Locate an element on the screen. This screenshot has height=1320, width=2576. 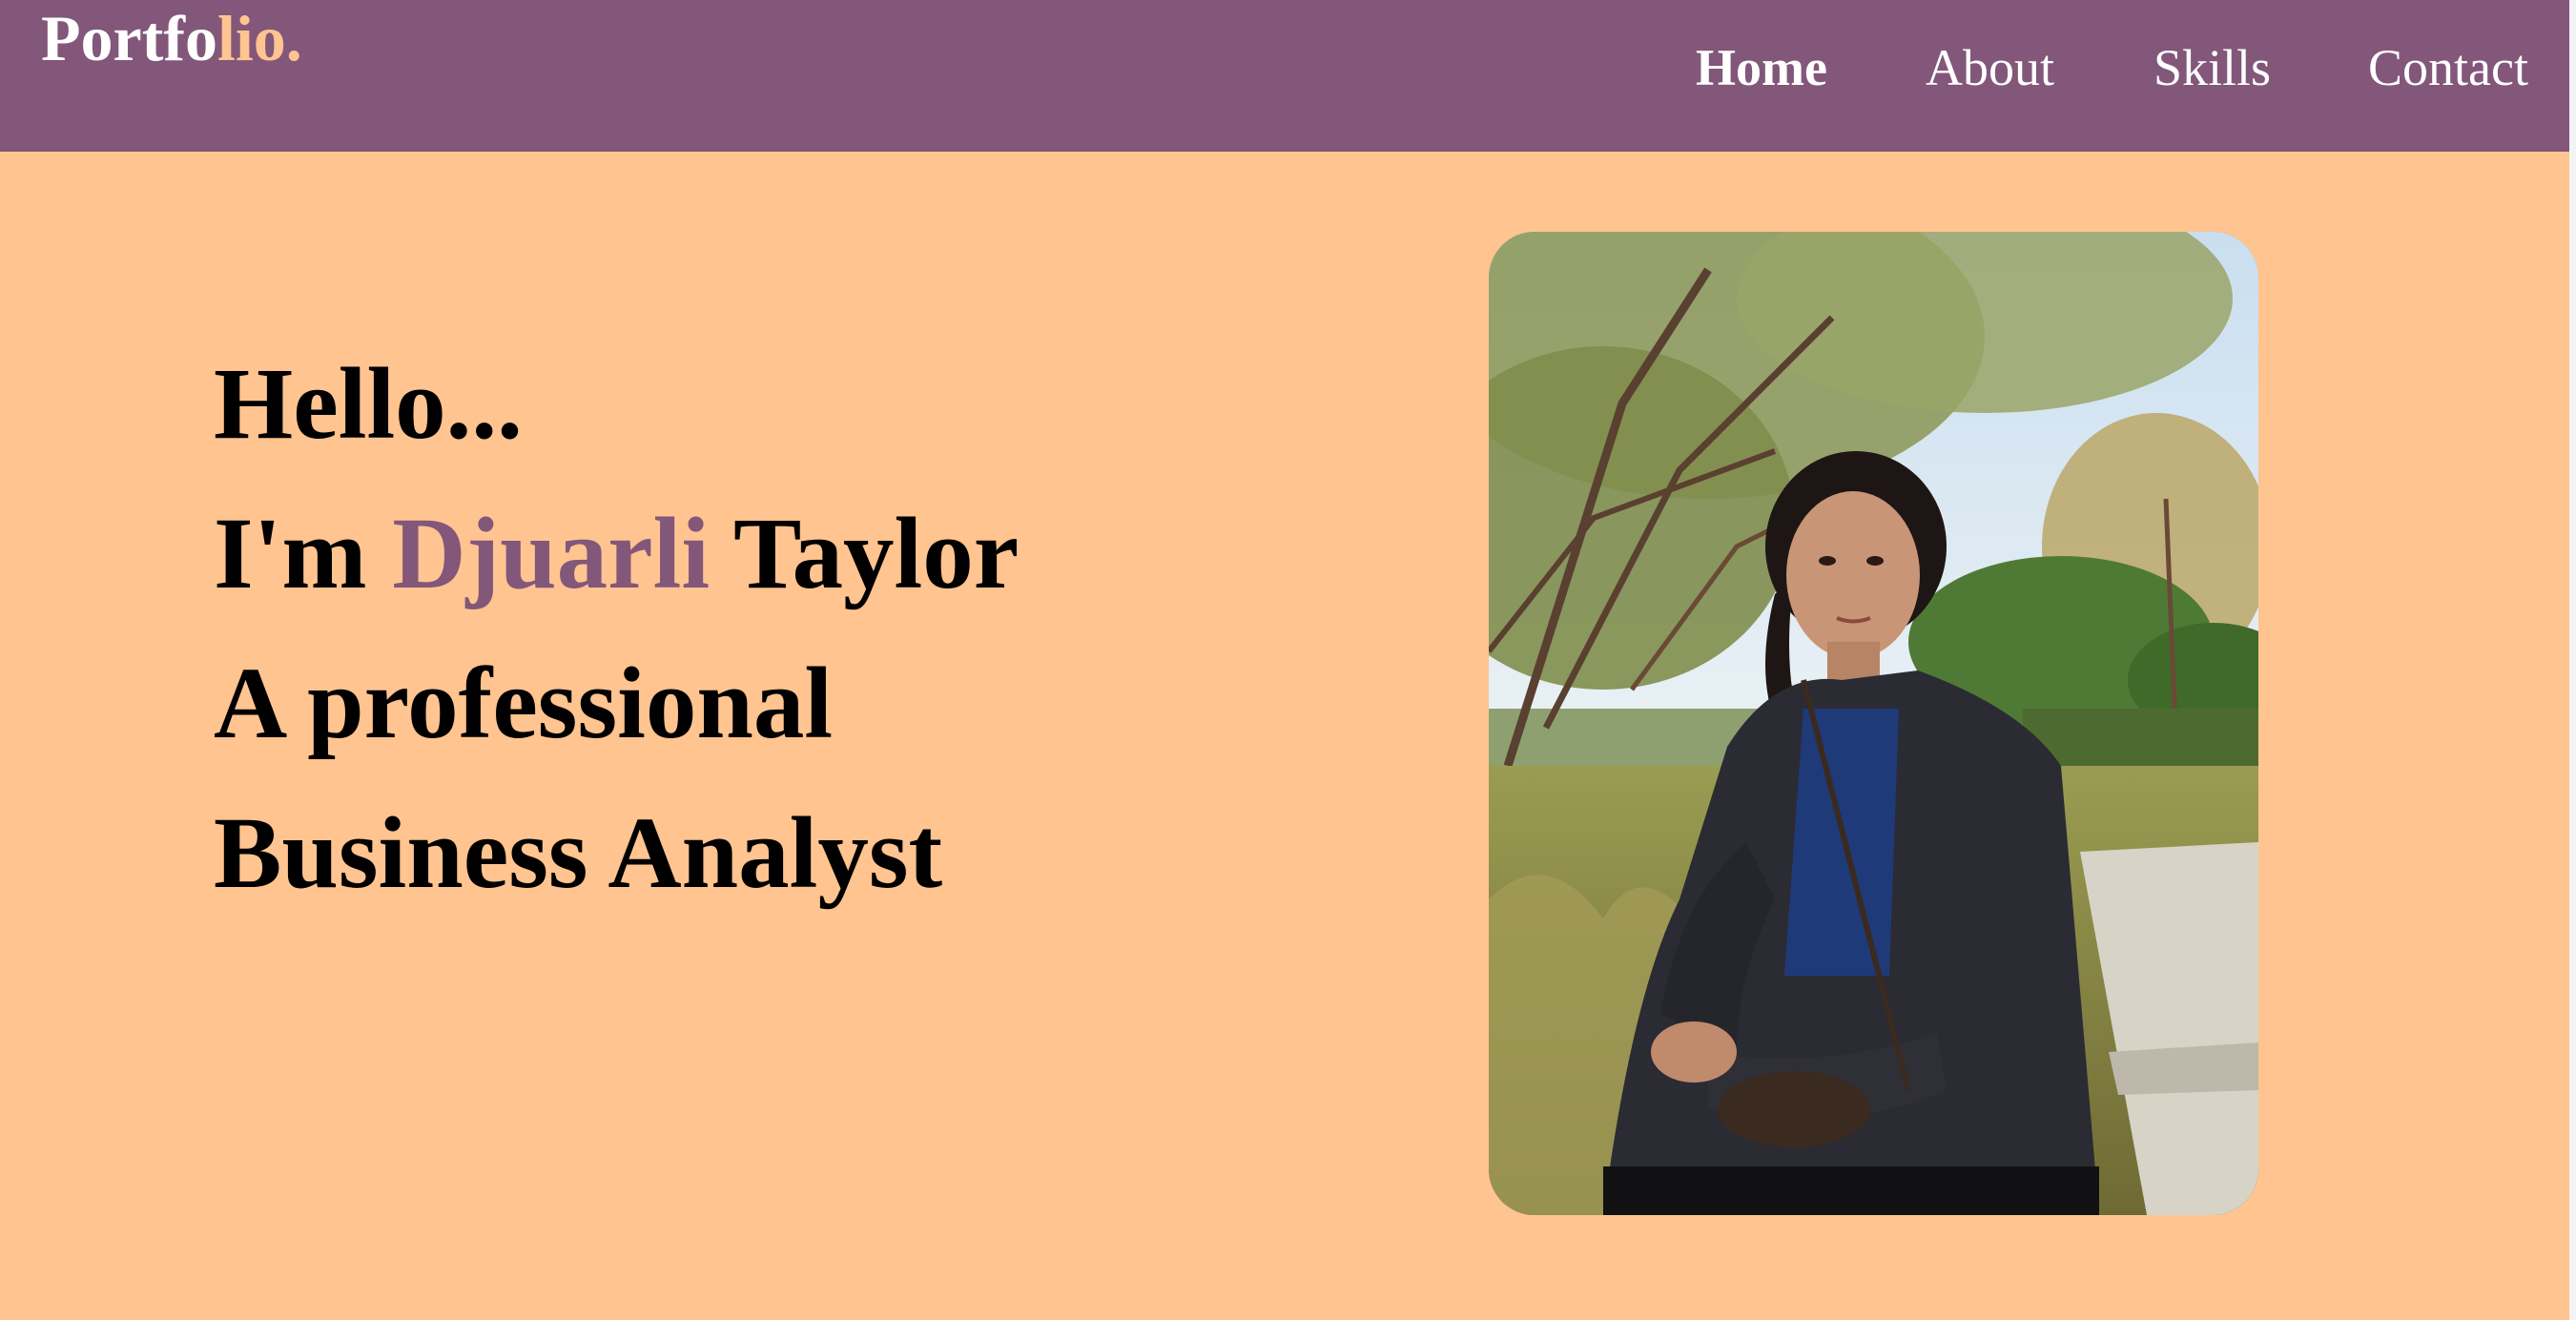
logo-accent-text: lio. is located at coordinates (259, 38).